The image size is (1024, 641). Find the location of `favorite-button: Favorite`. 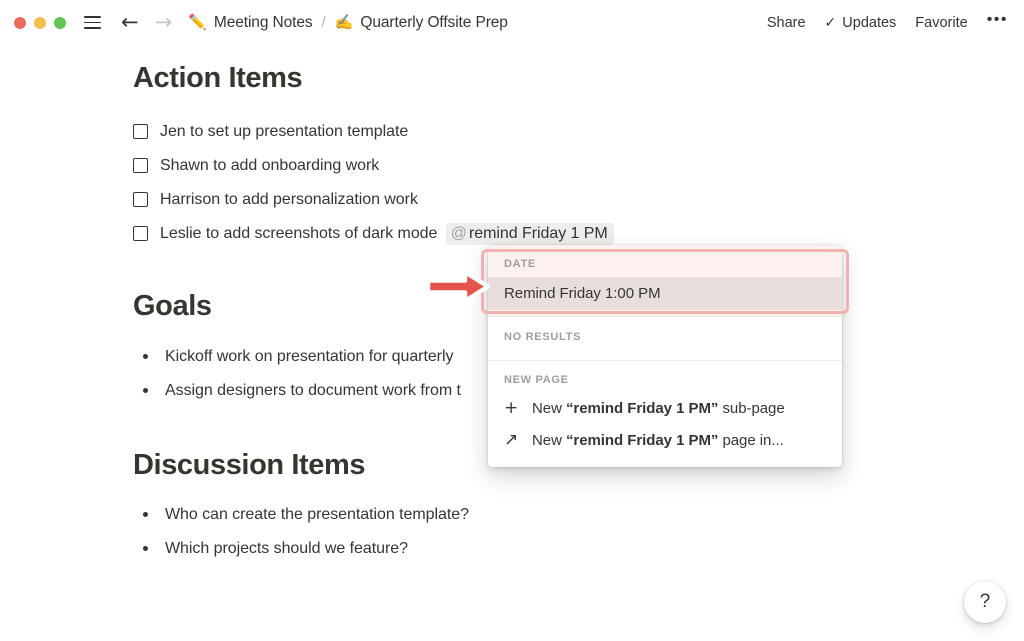

favorite-button: Favorite is located at coordinates (941, 23).